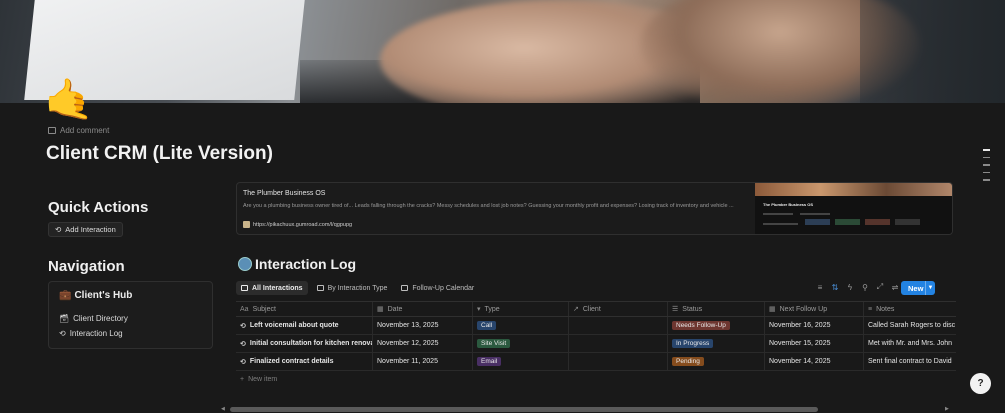 This screenshot has width=1005, height=413. Describe the element at coordinates (223, 409) in the screenshot. I see `scroll-left-icon: ◀` at that location.